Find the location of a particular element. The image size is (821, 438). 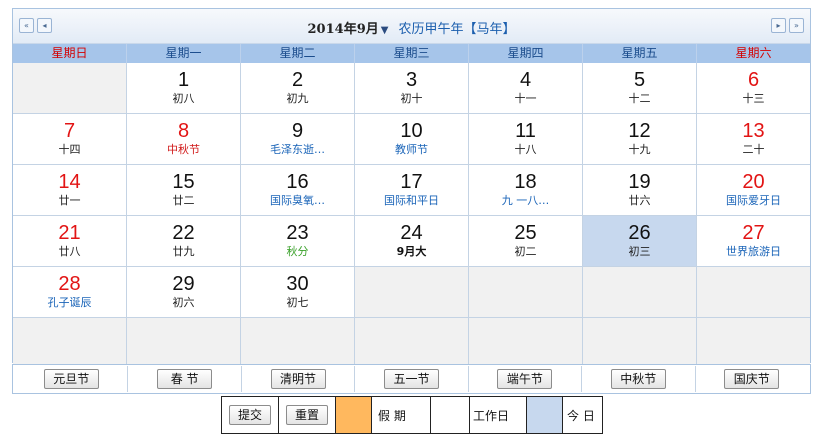

day-number: 18 is located at coordinates (525, 182).